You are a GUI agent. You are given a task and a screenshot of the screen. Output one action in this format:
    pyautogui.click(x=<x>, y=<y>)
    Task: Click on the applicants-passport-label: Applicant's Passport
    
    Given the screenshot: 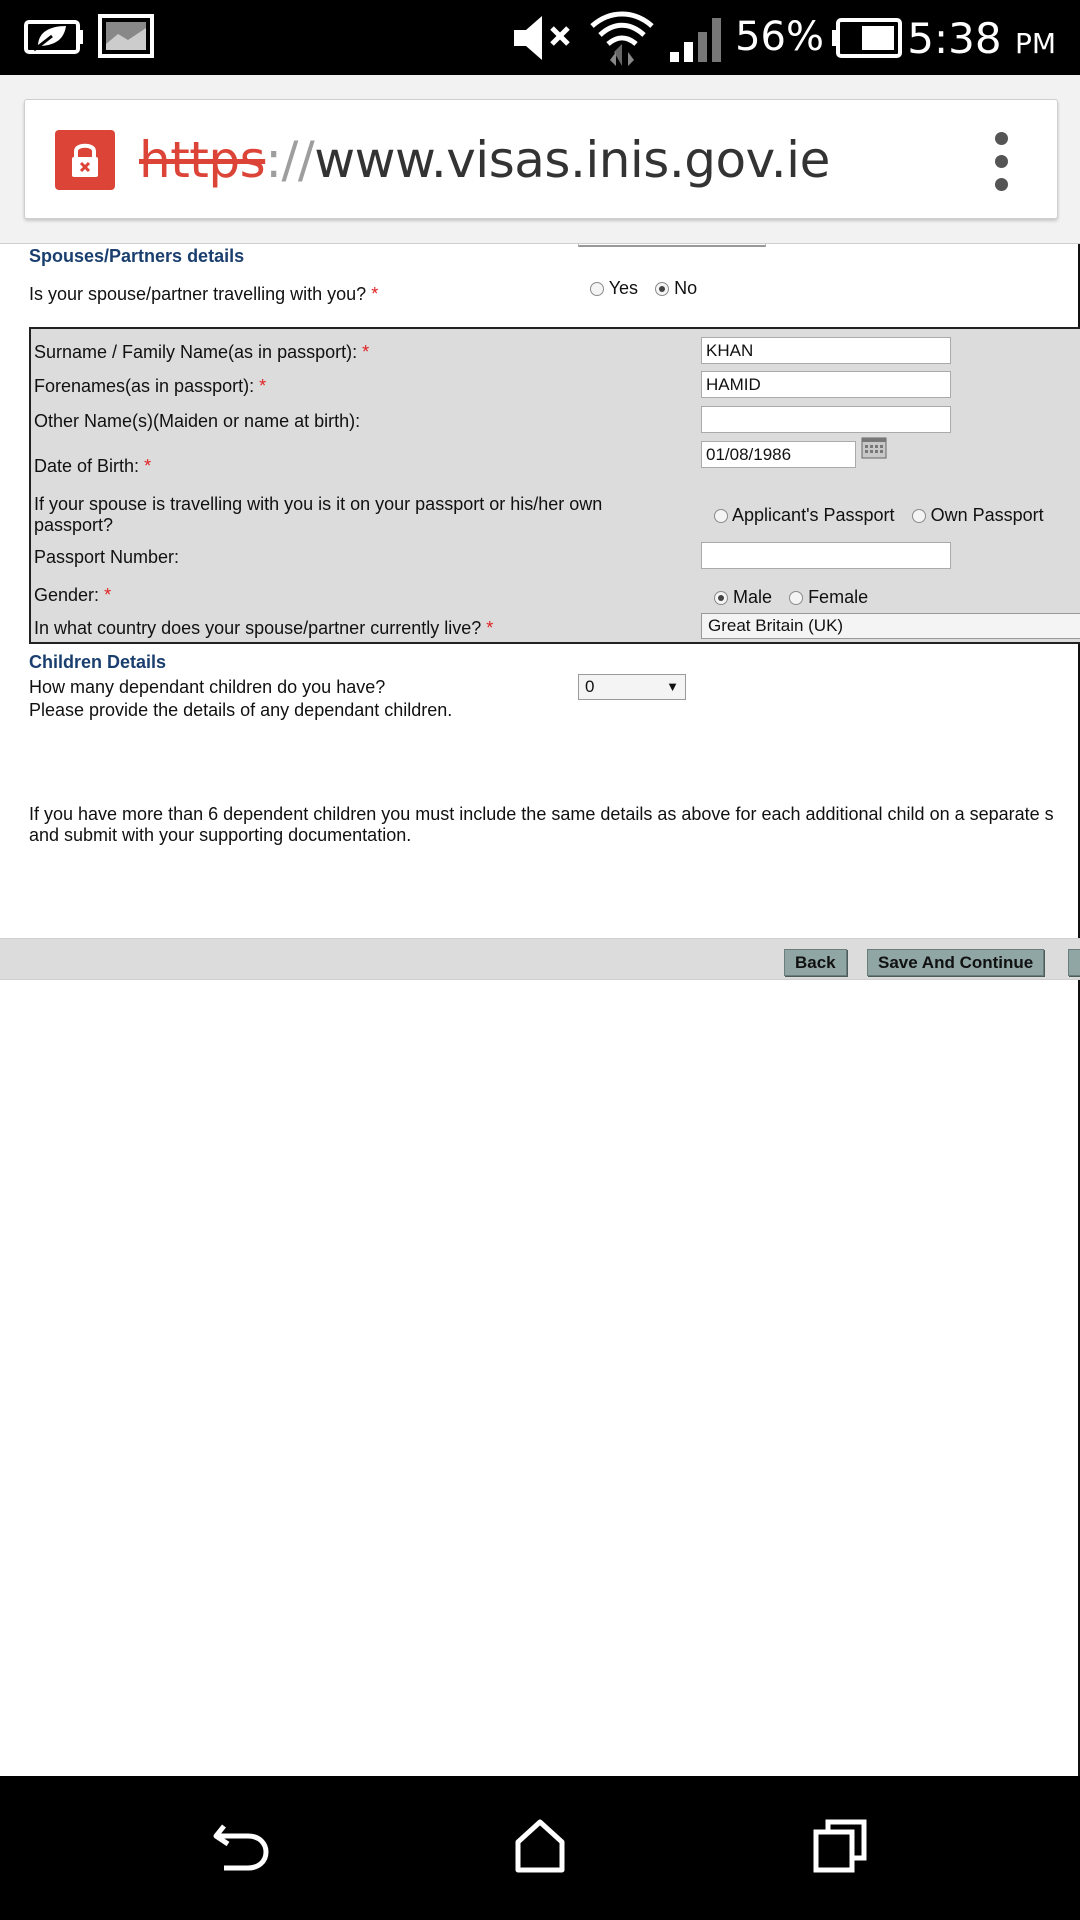 What is the action you would take?
    pyautogui.click(x=813, y=515)
    